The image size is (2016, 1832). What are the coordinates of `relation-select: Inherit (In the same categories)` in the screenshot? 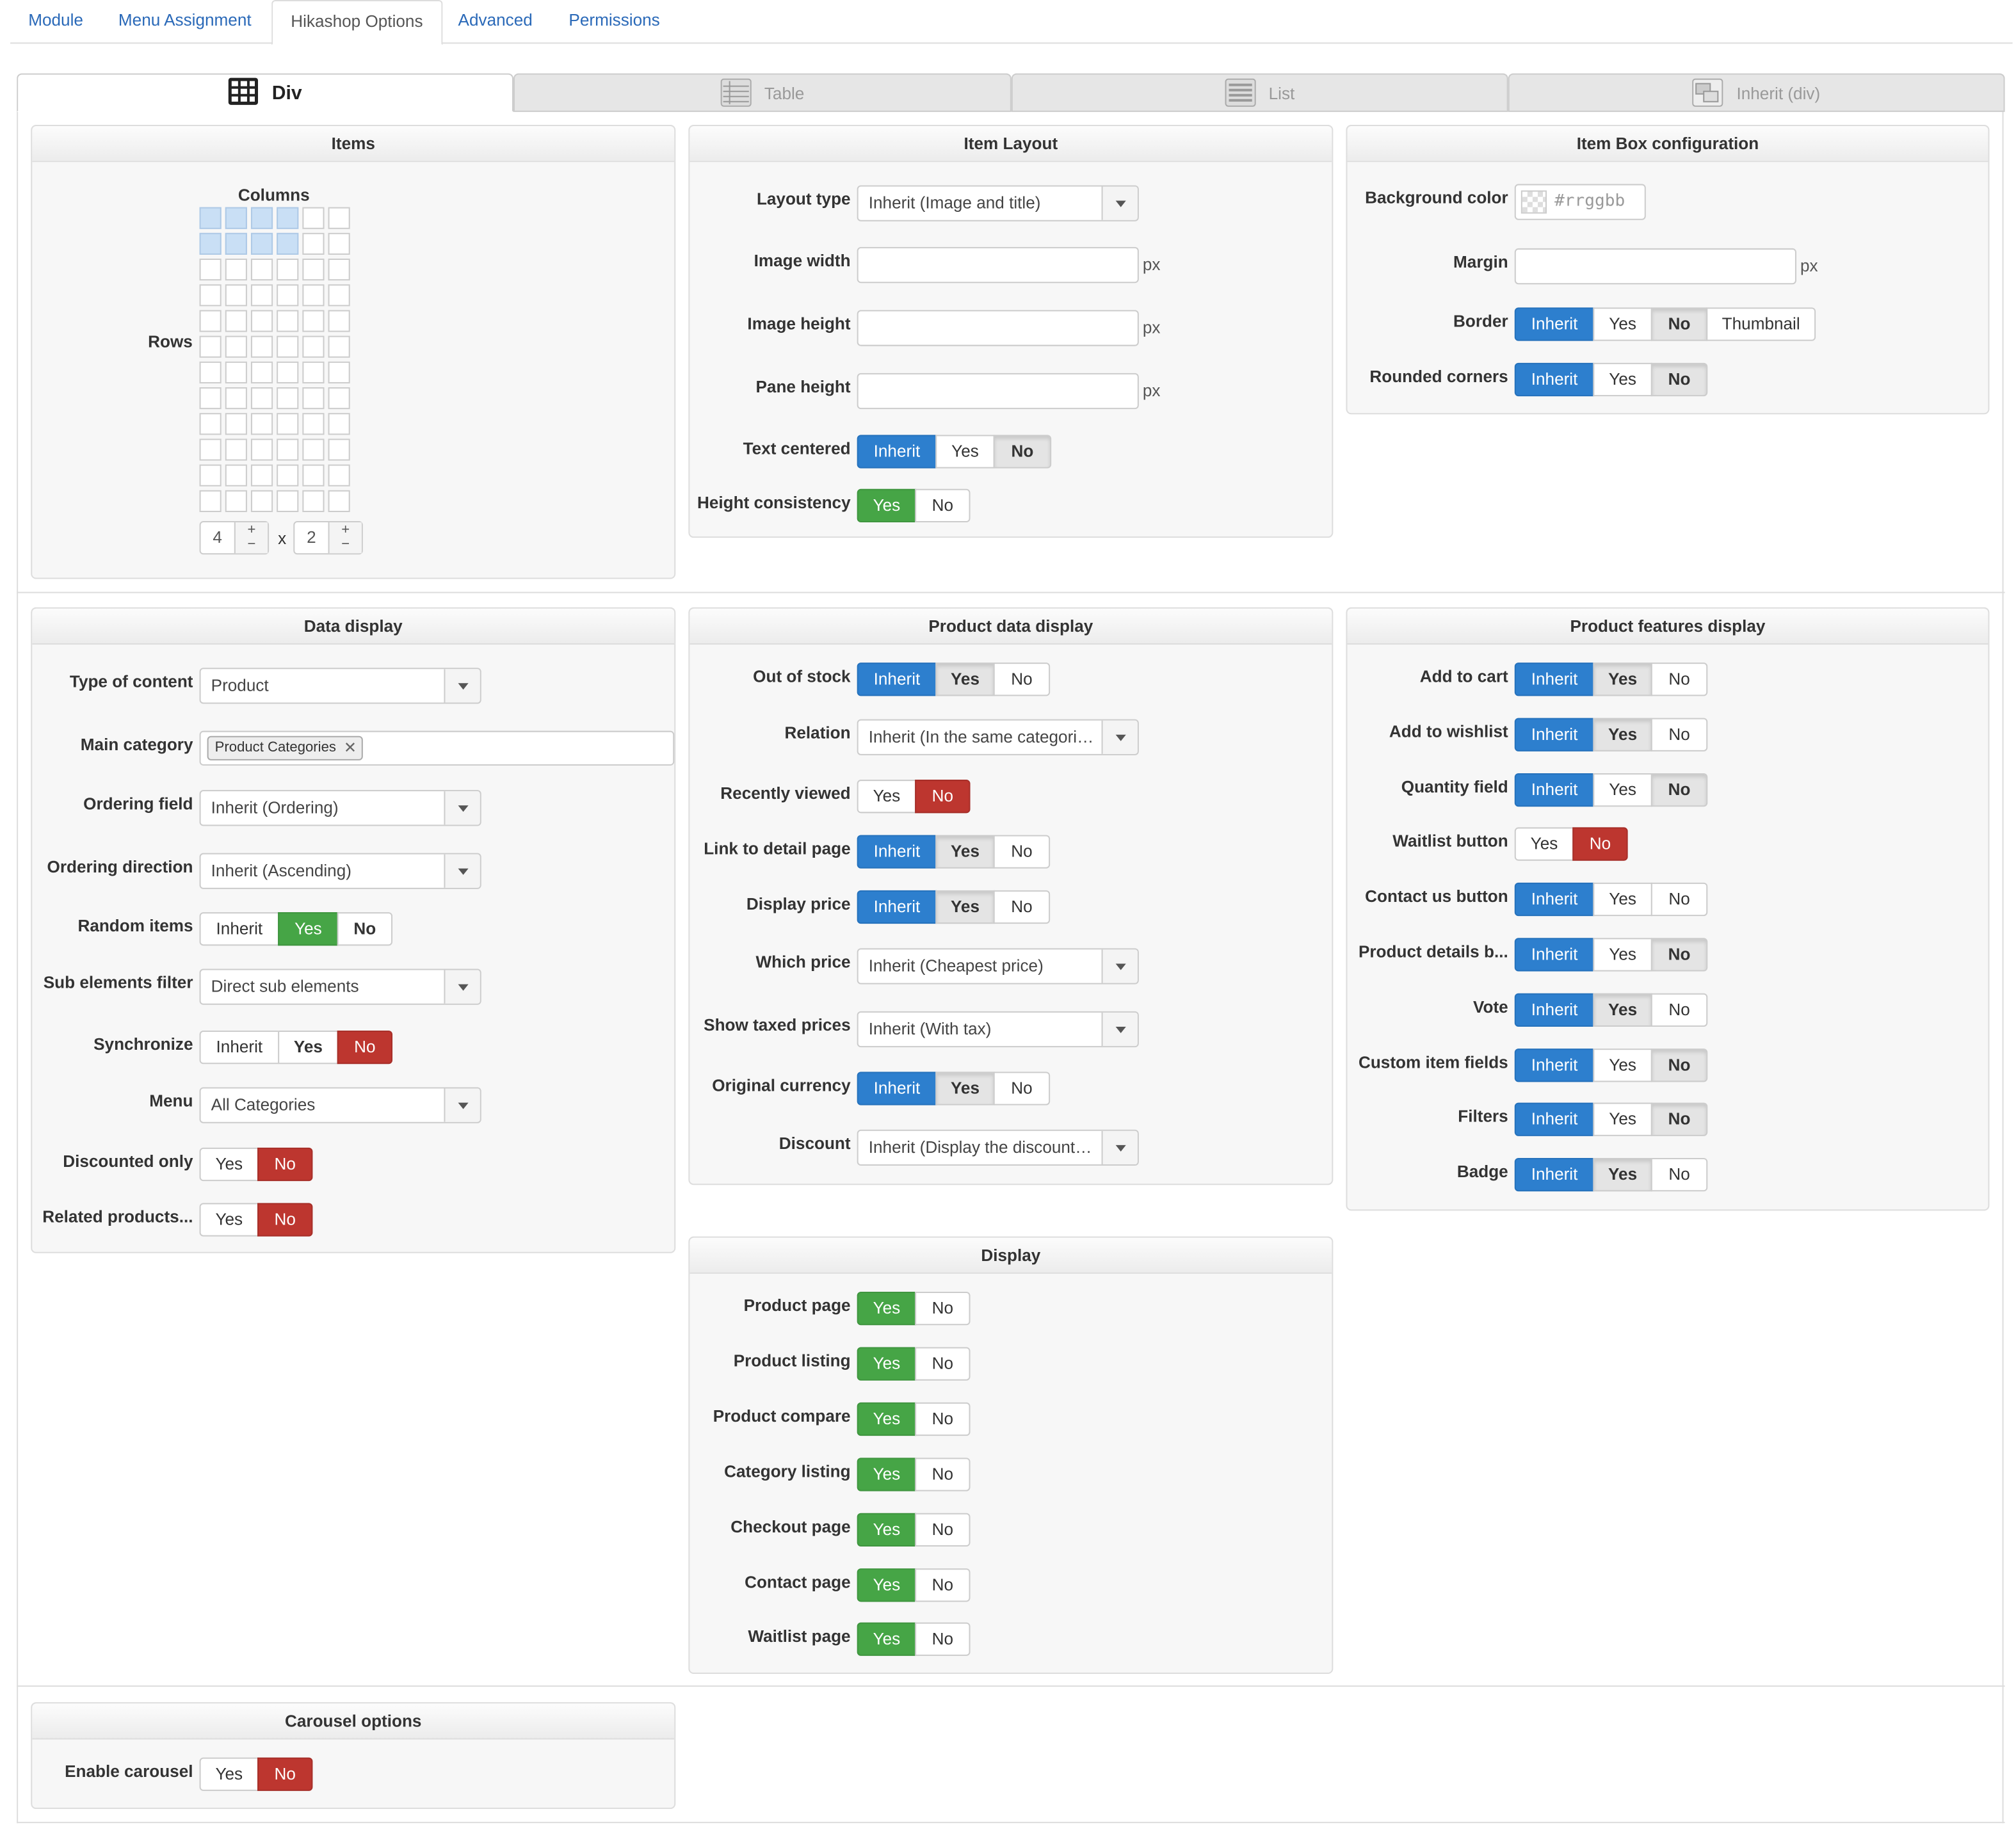 It's located at (998, 737).